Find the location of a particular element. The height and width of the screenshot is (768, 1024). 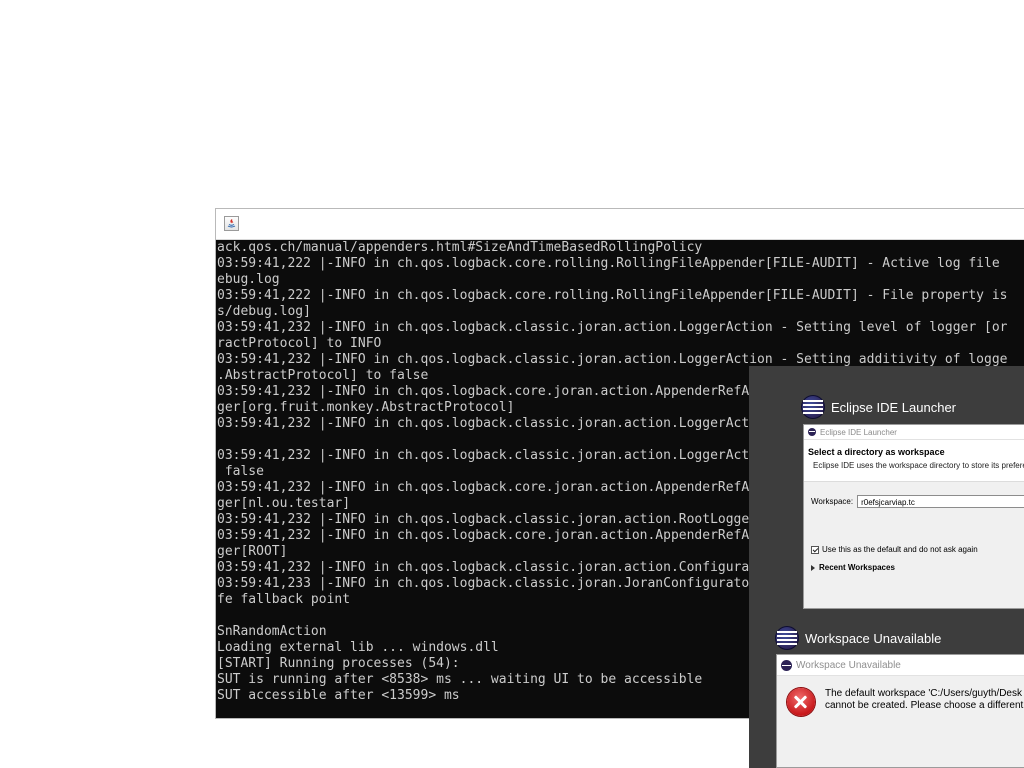

unavailable-title: Workspace Unavailable is located at coordinates (873, 638).